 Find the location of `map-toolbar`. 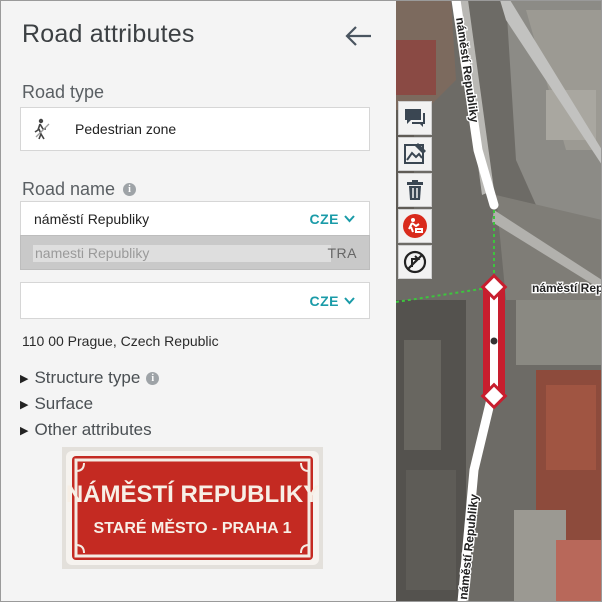

map-toolbar is located at coordinates (415, 193).